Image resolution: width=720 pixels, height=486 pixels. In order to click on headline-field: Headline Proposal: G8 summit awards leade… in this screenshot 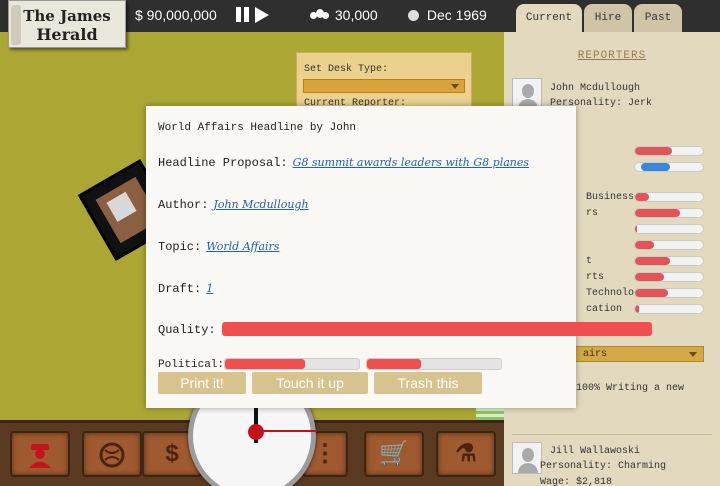, I will do `click(343, 163)`.